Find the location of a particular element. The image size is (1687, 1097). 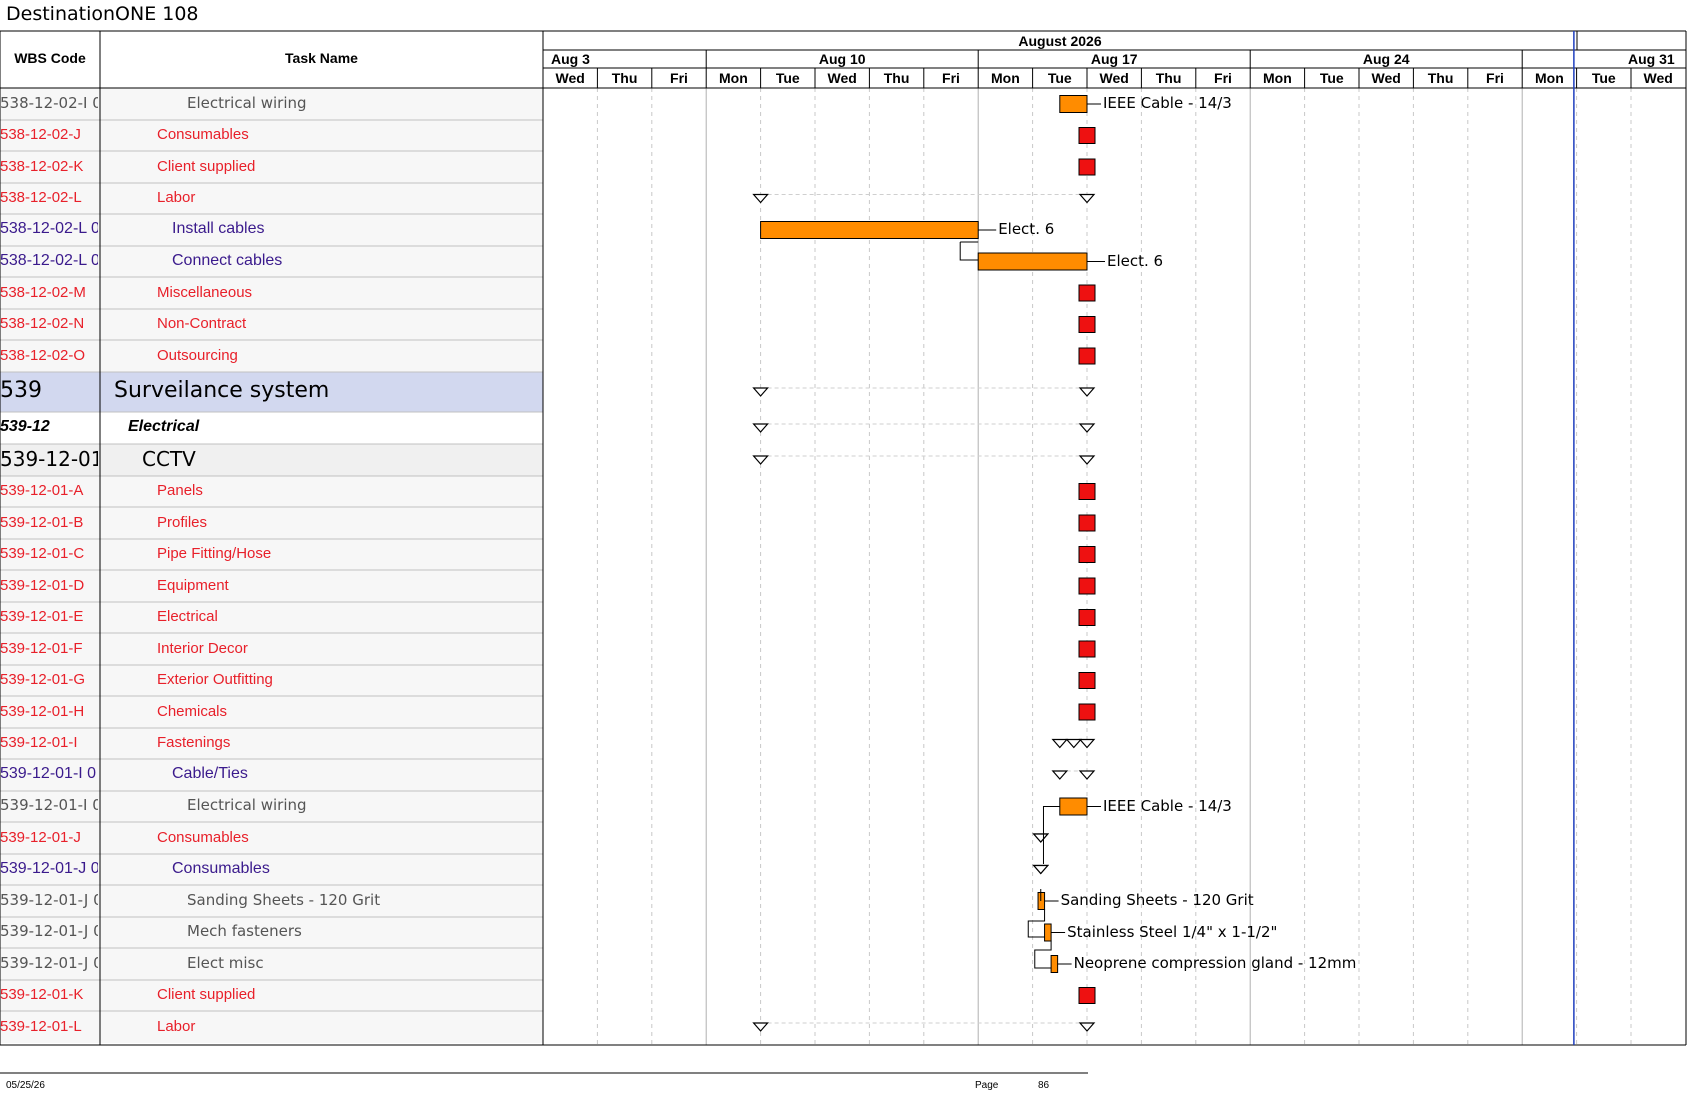

task-name-cell: Interior Decor is located at coordinates (348, 648).